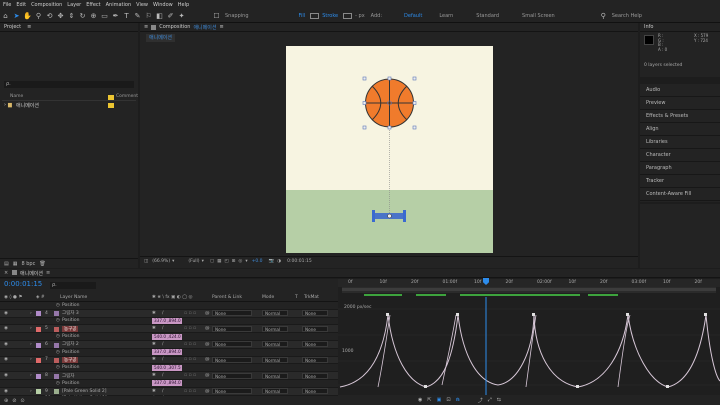 This screenshot has height=405, width=720. I want to click on stroke-swatch, so click(348, 15).